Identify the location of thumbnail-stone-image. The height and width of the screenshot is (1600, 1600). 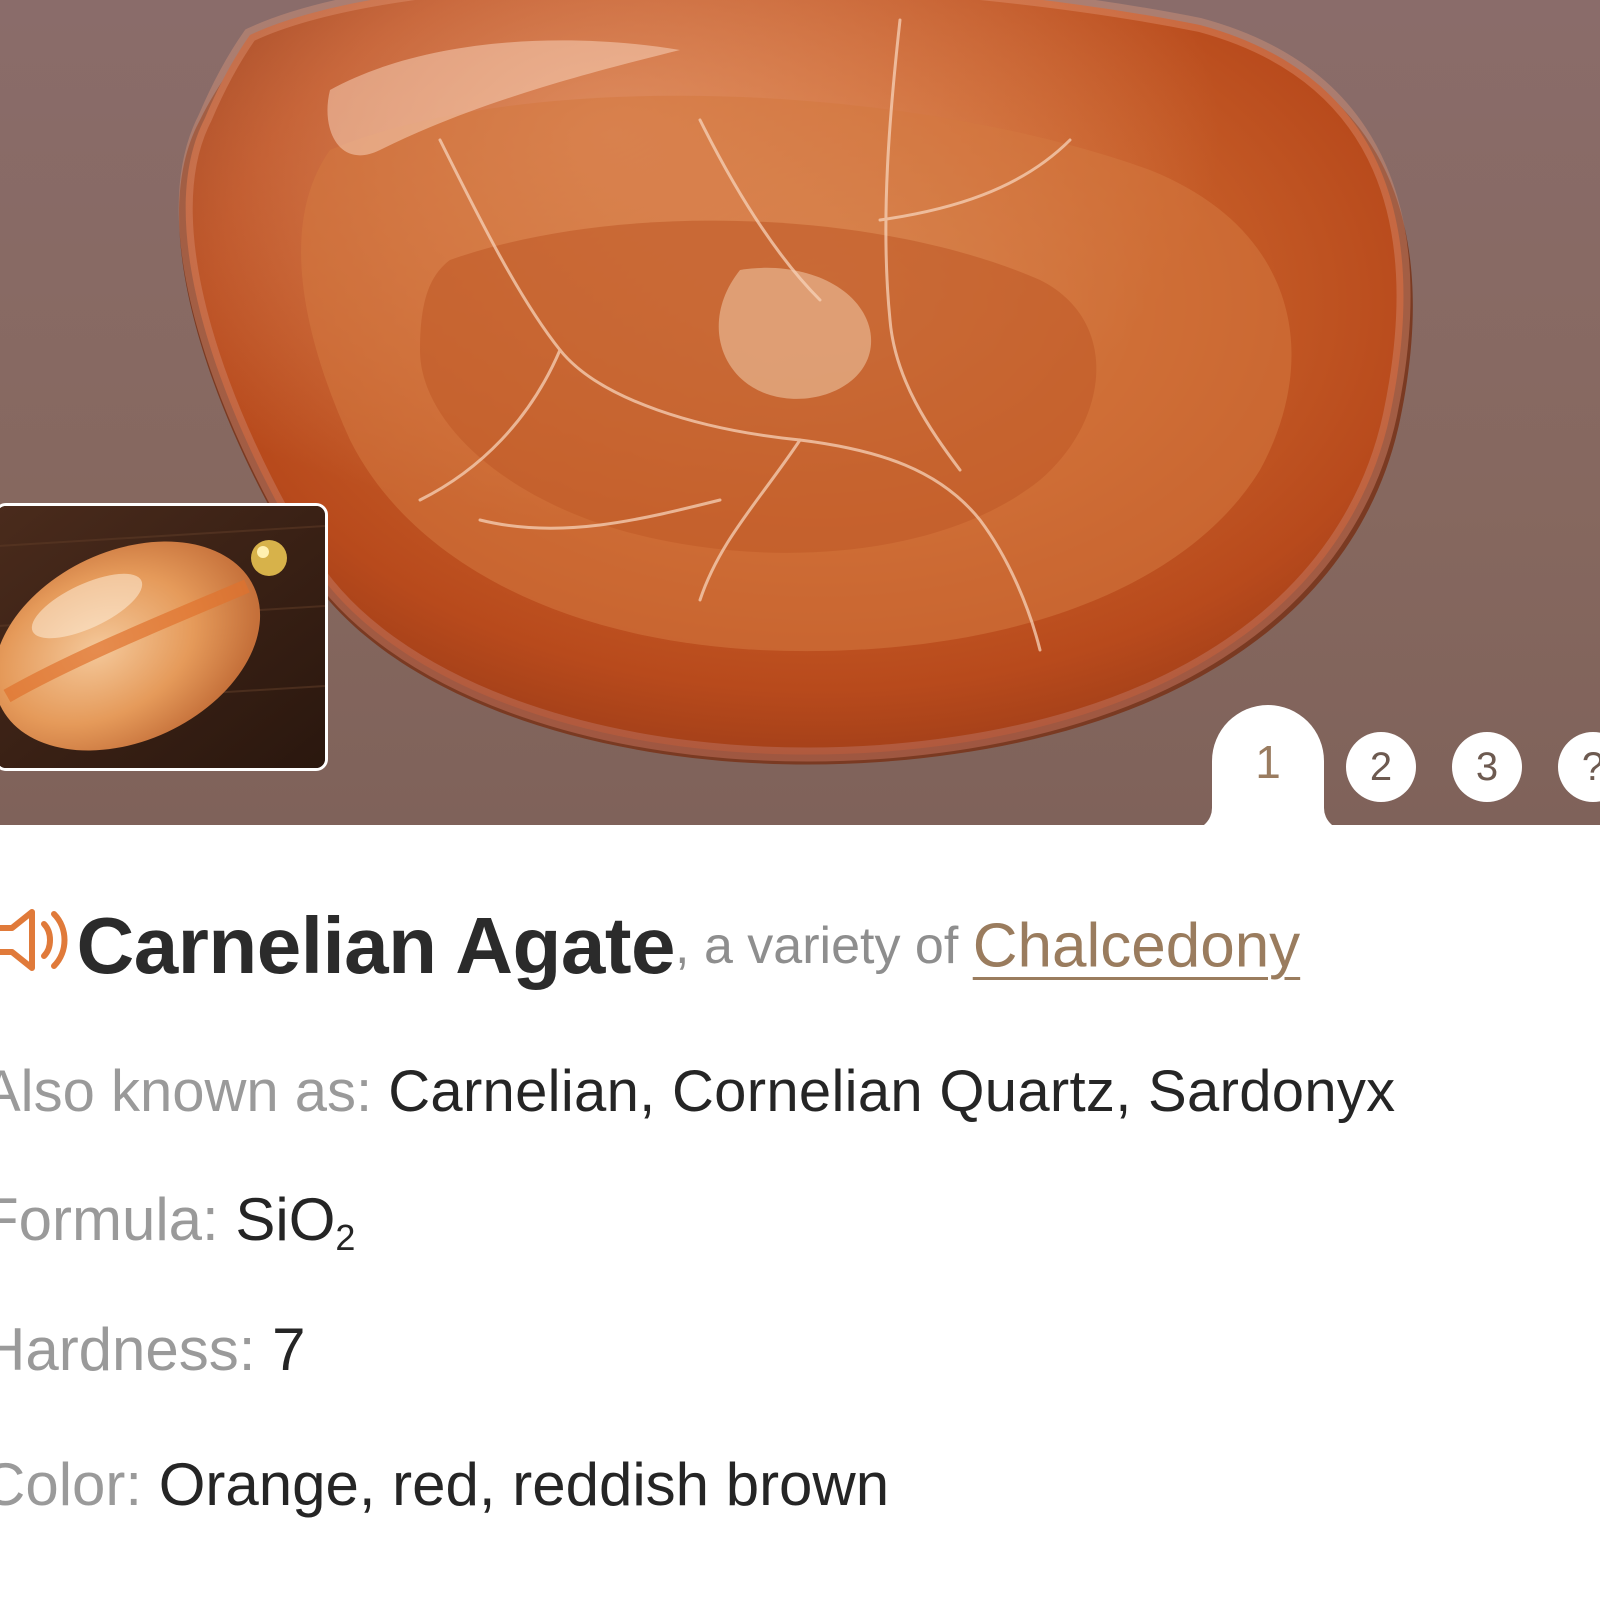
(162, 637).